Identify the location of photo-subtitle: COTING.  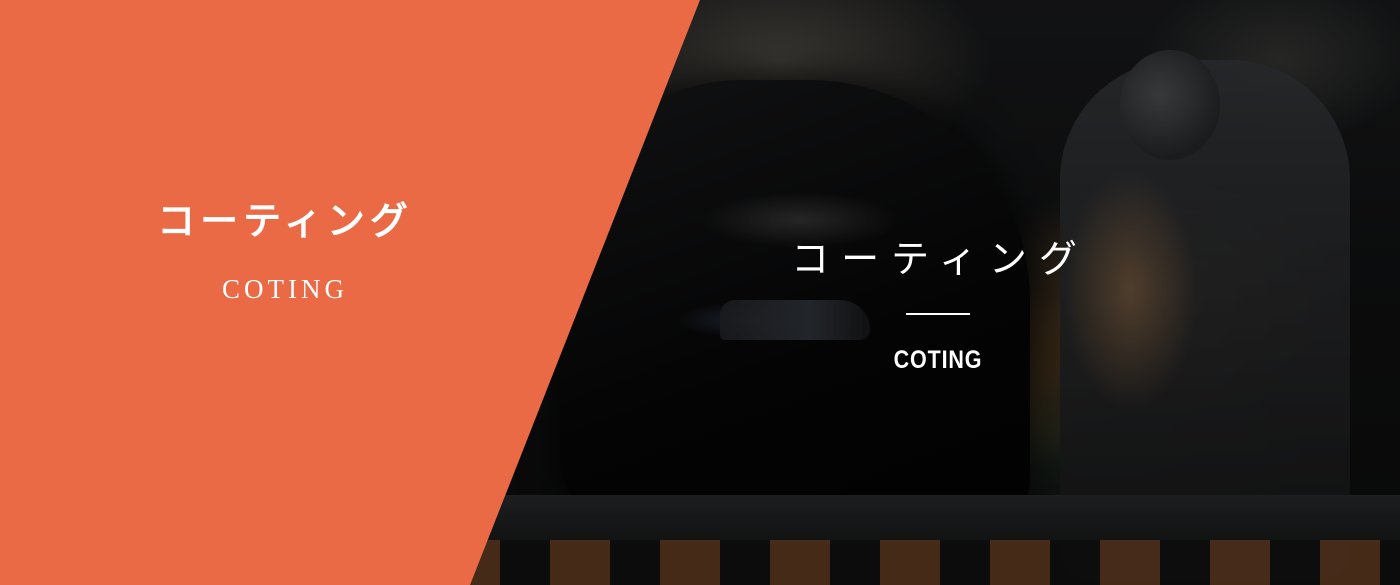
(938, 360).